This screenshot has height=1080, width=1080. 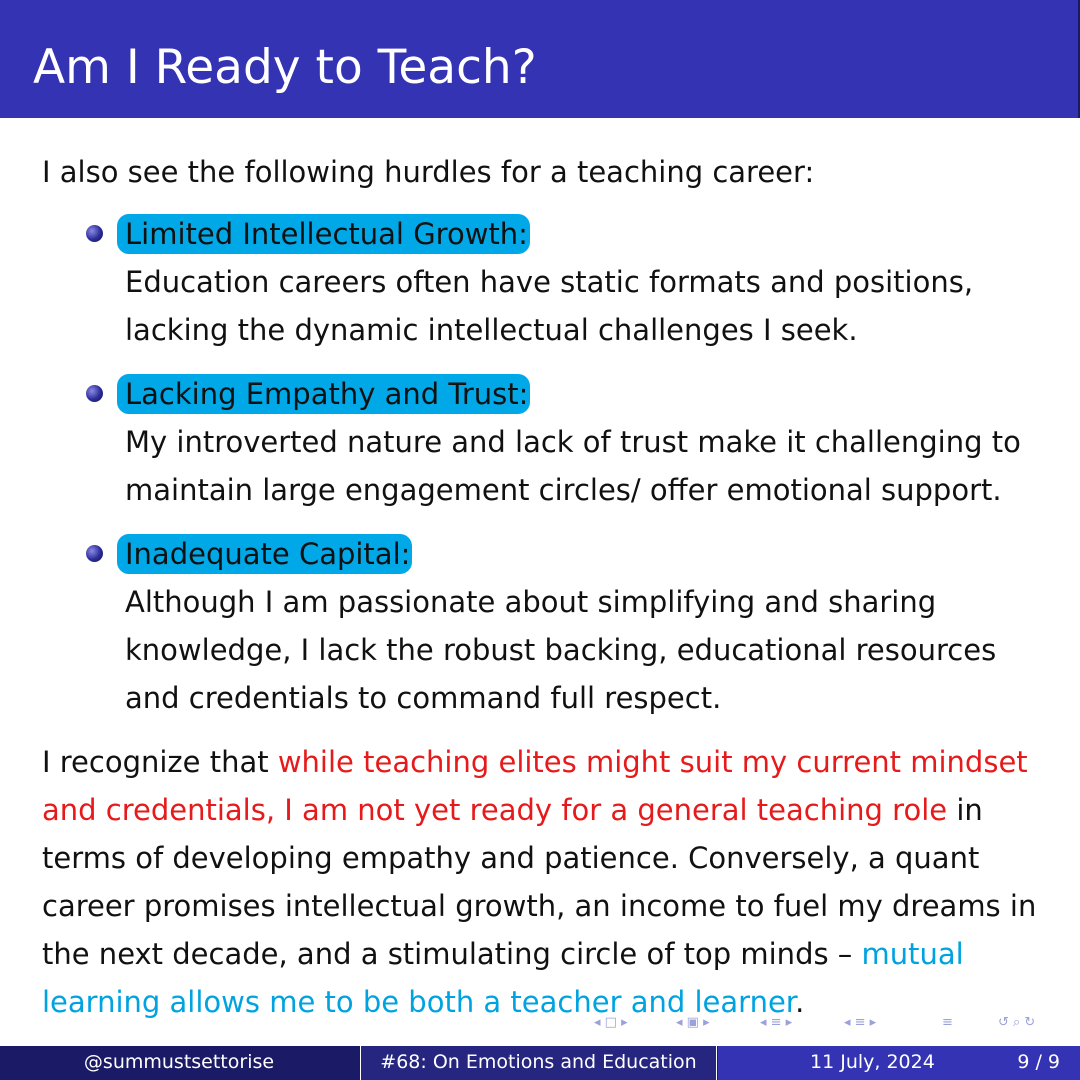 I want to click on page-number: 9 / 9, so click(x=1038, y=1062).